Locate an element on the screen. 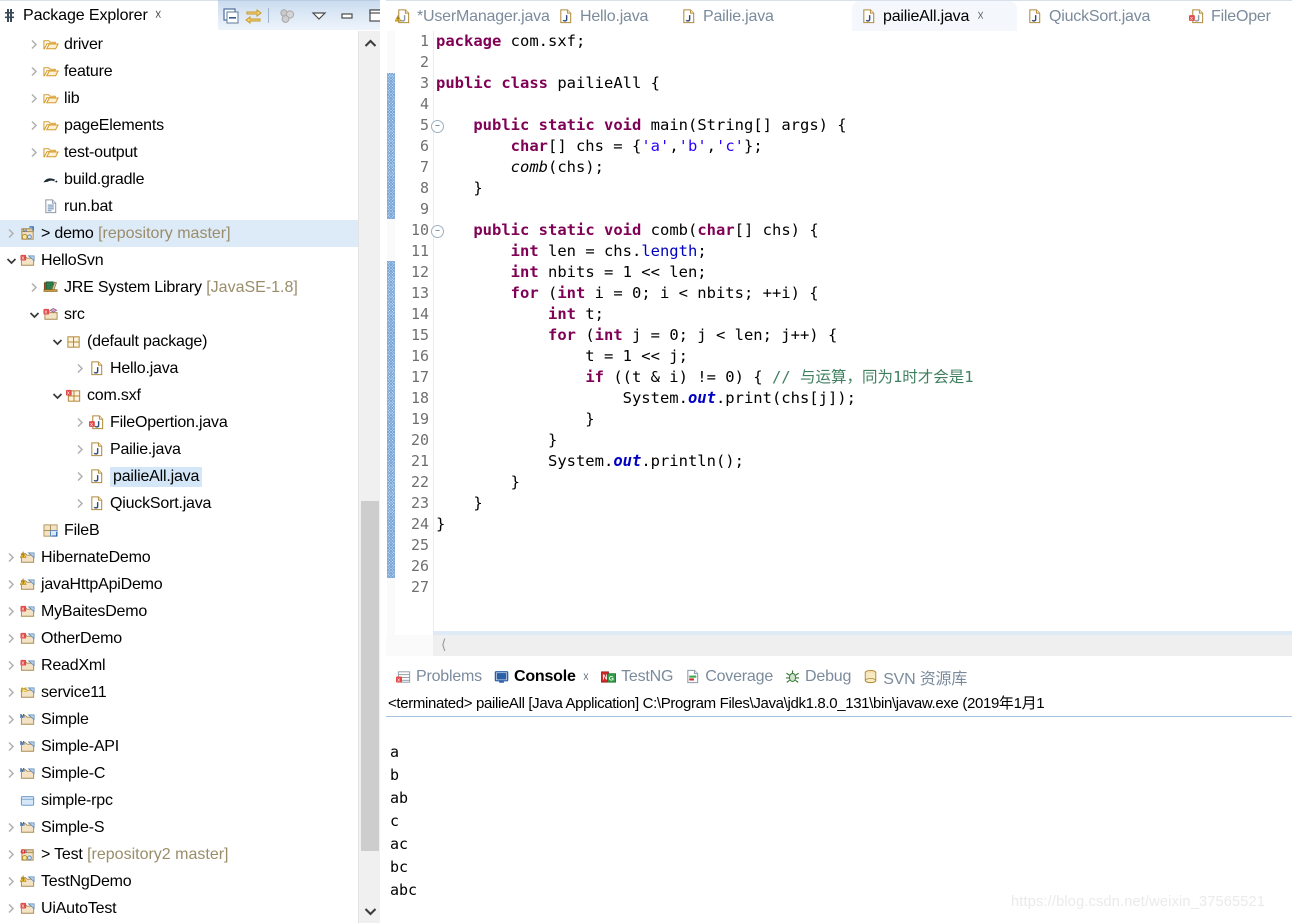  tree-item-hello.java: Hello.java is located at coordinates (179, 368).